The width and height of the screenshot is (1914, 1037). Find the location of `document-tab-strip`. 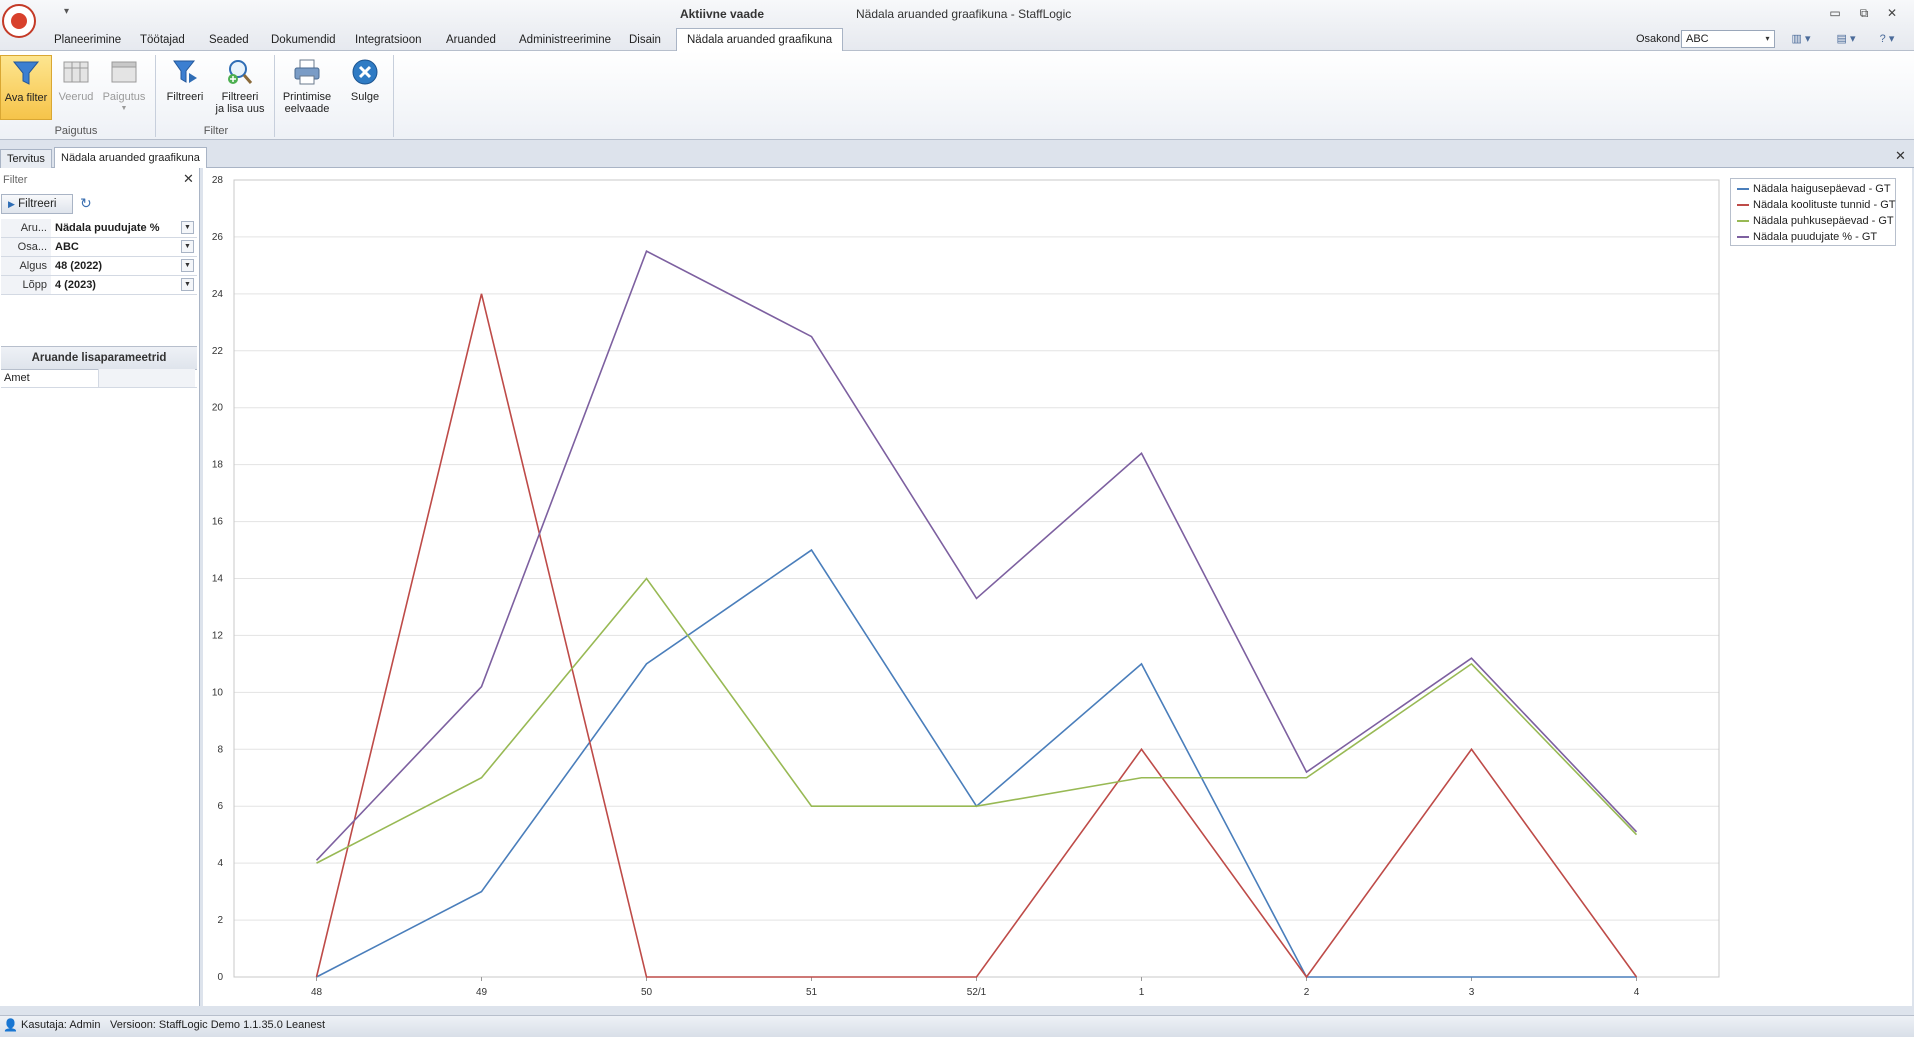

document-tab-strip is located at coordinates (957, 157).